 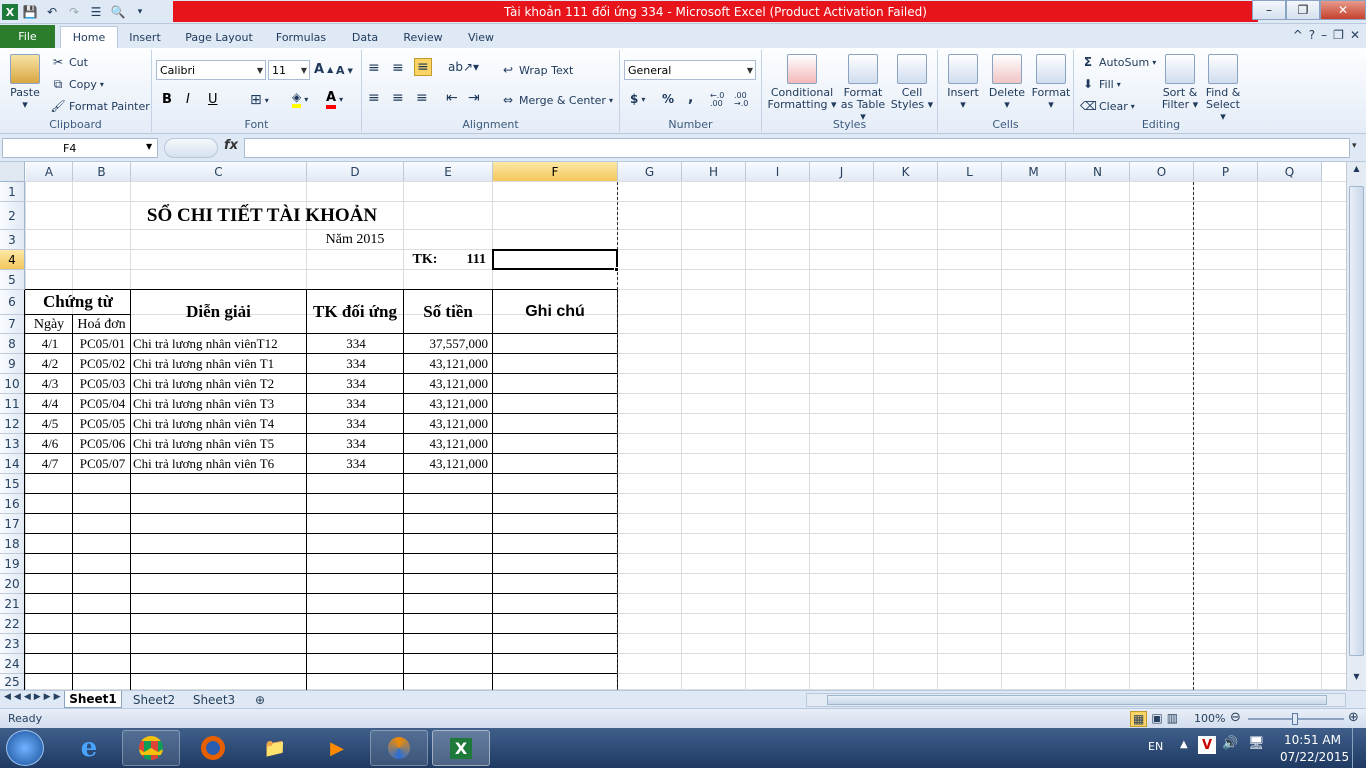 What do you see at coordinates (219, 364) in the screenshot?
I see `table-cell-diengiai: Chi trả lương nhân viên T1` at bounding box center [219, 364].